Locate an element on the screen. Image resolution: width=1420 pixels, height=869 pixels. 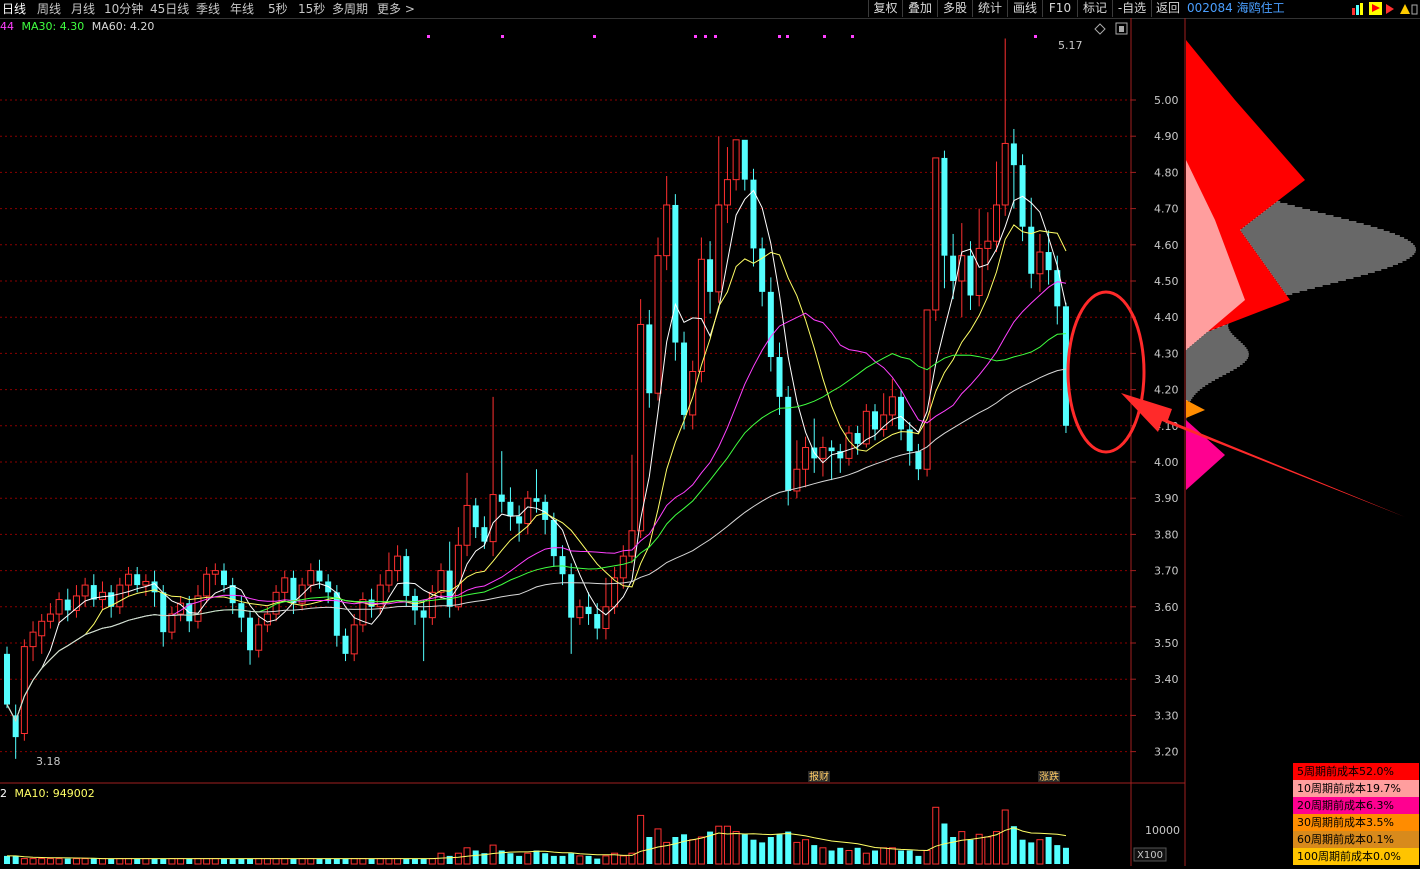
cost-row-10: 10周期前成本19.7% is located at coordinates (1356, 788).